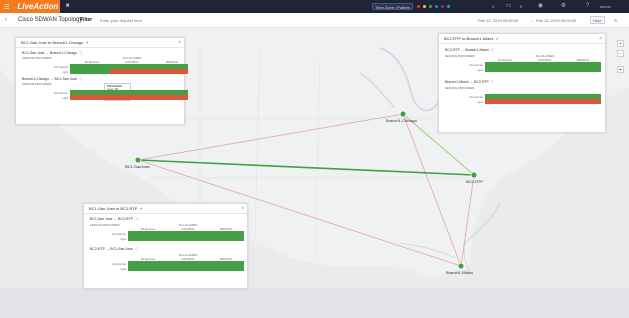 The image size is (629, 318). Describe the element at coordinates (605, 6) in the screenshot. I see `user-name: admin` at that location.